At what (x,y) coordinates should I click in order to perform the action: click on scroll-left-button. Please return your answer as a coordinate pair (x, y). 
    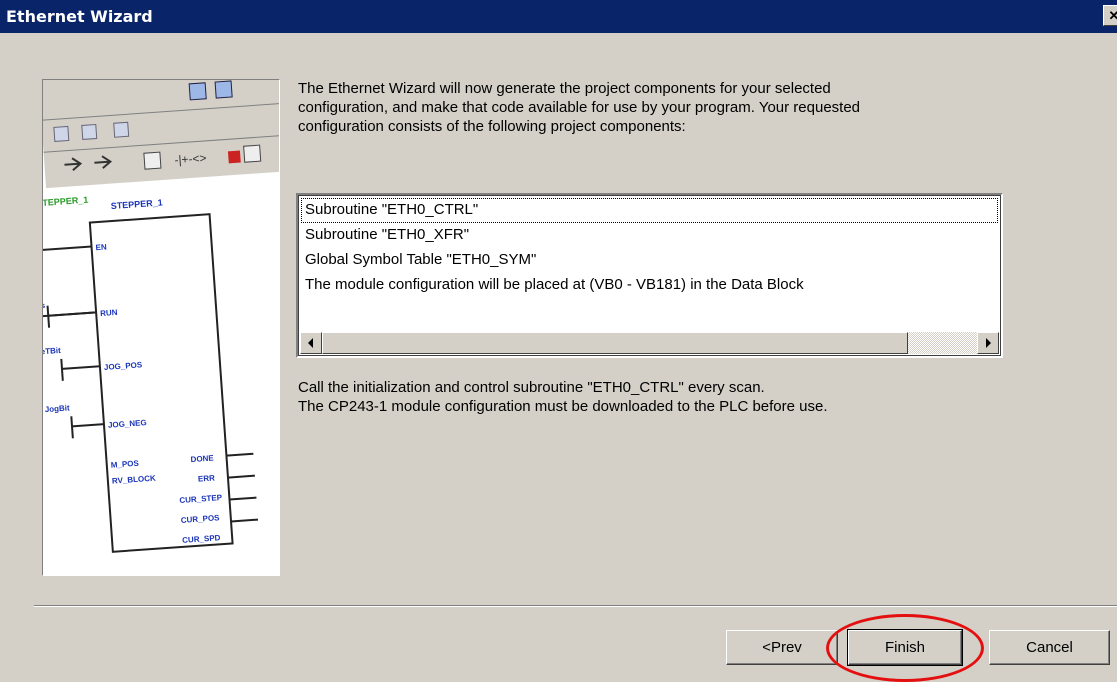
    Looking at the image, I should click on (311, 343).